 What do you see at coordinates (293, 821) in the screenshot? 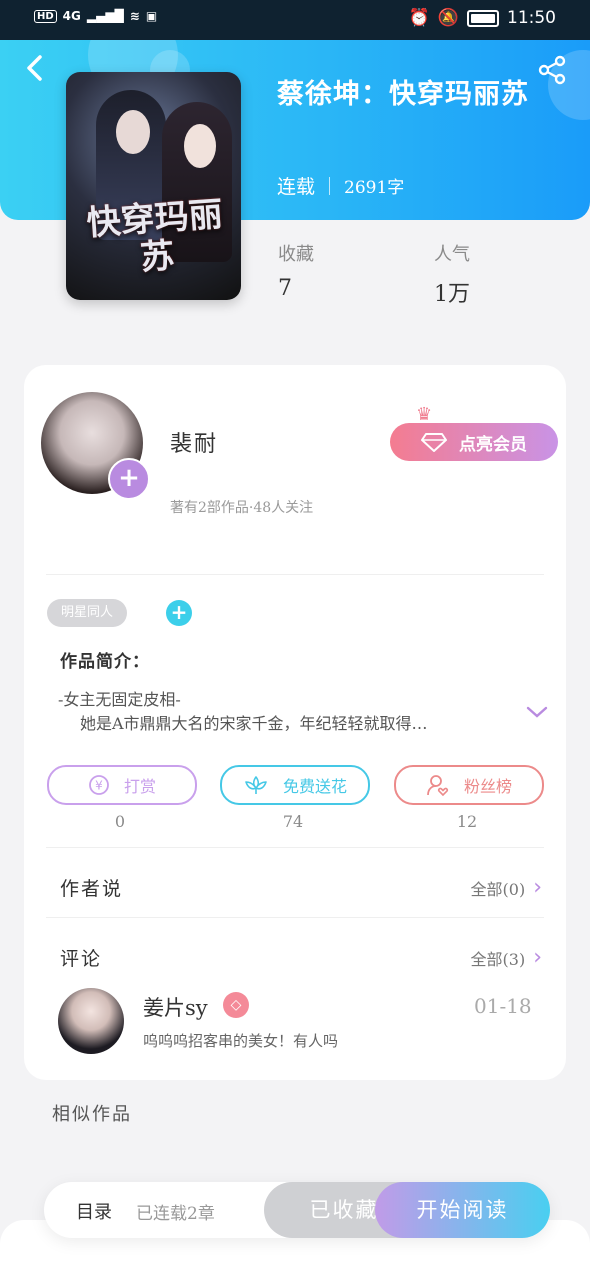
I see `flower-count: 74` at bounding box center [293, 821].